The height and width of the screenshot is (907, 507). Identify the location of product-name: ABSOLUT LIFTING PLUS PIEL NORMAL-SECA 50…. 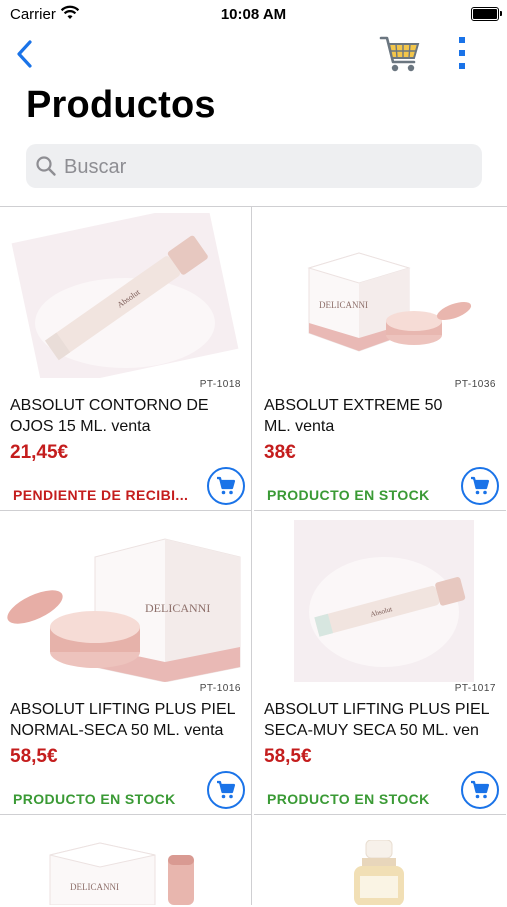
(128, 720).